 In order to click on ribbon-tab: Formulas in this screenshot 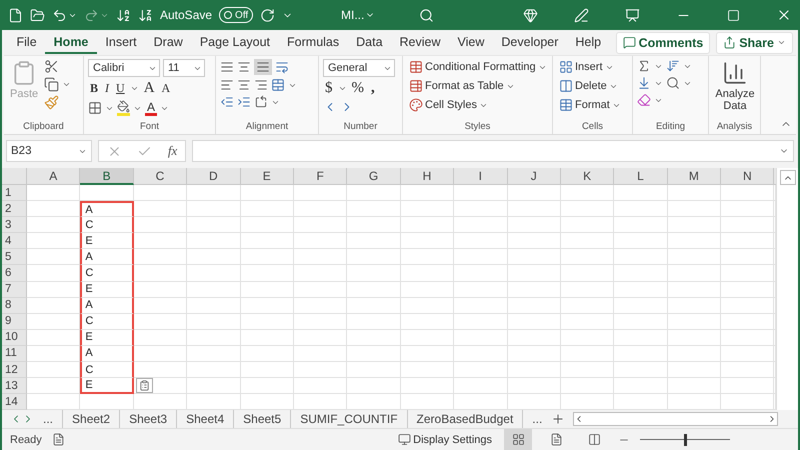, I will do `click(313, 42)`.